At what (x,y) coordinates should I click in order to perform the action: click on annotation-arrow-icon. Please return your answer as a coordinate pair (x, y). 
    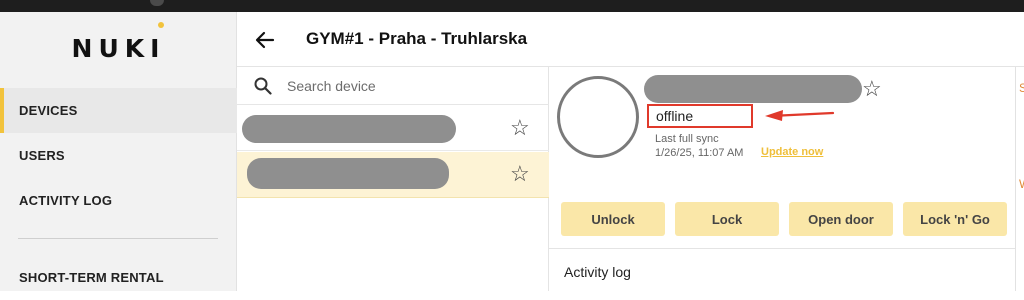
    Looking at the image, I should click on (800, 115).